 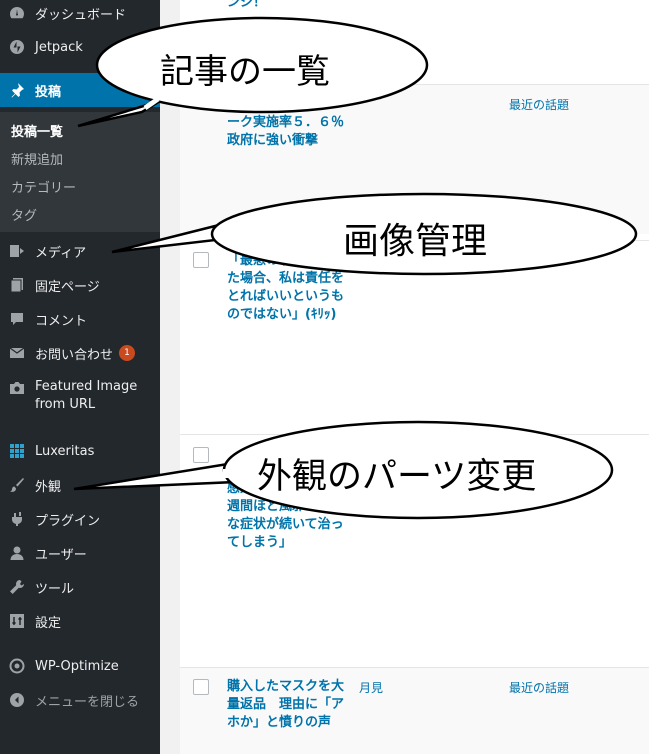 What do you see at coordinates (245, 72) in the screenshot?
I see `annotation-posts-list: 記事の一覧` at bounding box center [245, 72].